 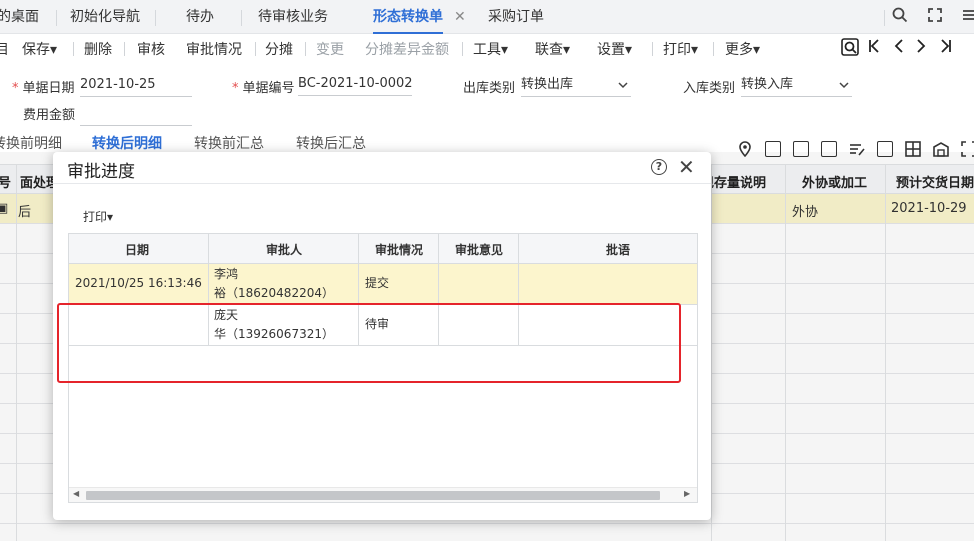 What do you see at coordinates (39, 49) in the screenshot?
I see `save-button: 保存▾` at bounding box center [39, 49].